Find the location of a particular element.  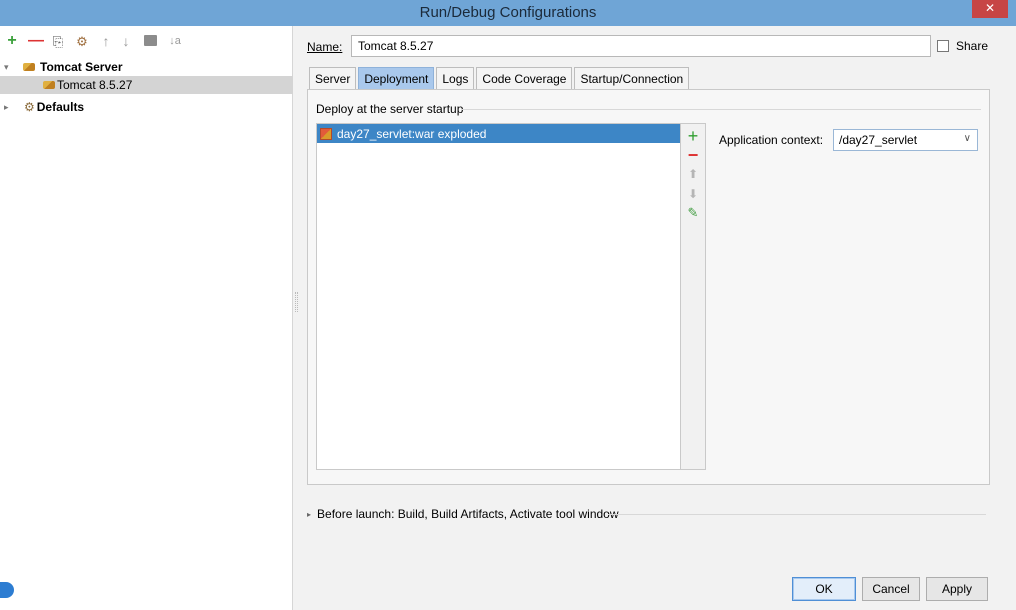

title-bar: Run/Debug Configurations ✕ is located at coordinates (508, 13).